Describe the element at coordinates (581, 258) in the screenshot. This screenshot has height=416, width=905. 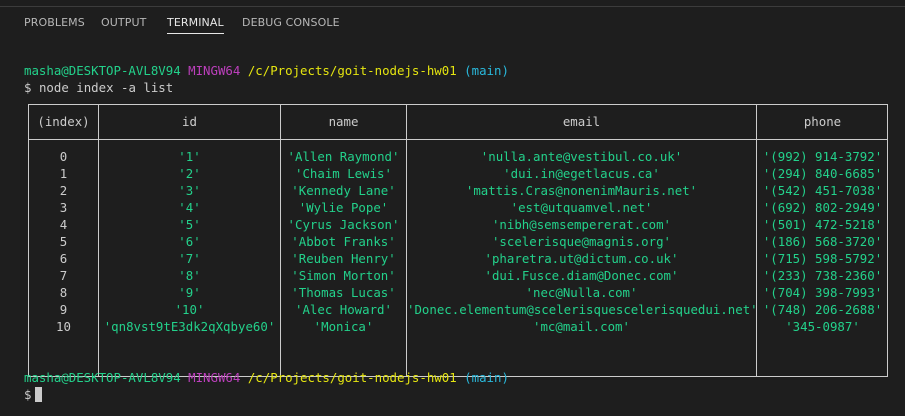
I see `table-cell-email: 'pharetra.ut@dictum.co.uk'` at that location.